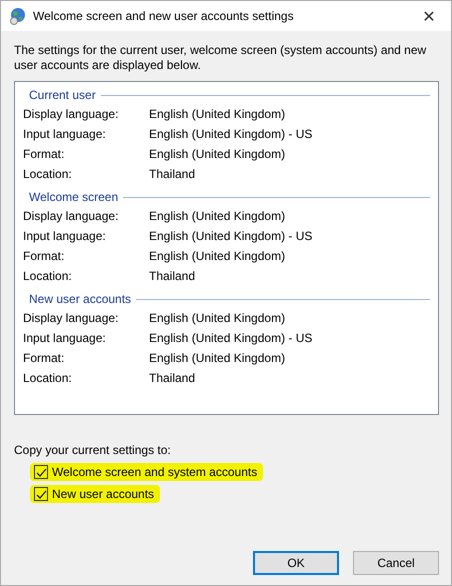  What do you see at coordinates (95, 494) in the screenshot?
I see `checkbox-option: New user accounts` at bounding box center [95, 494].